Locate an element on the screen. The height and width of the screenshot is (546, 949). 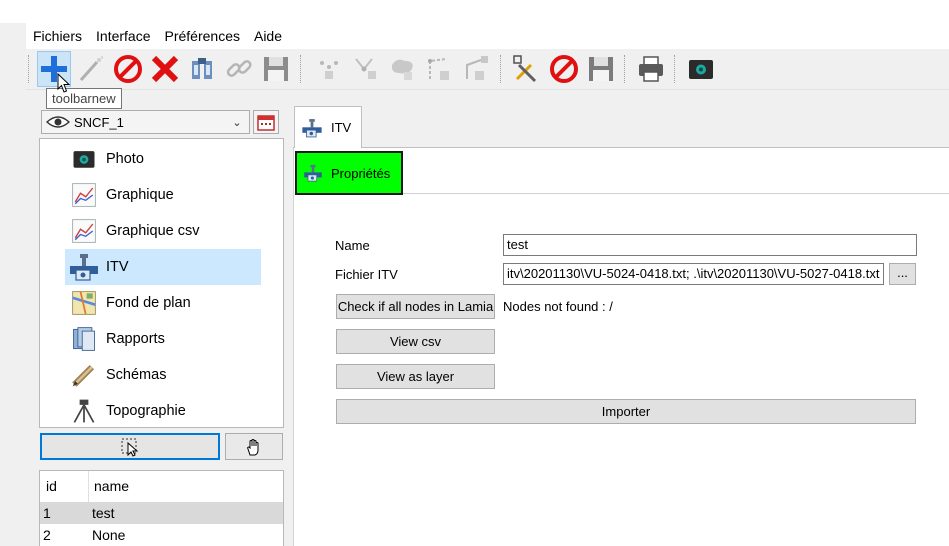
list-item-schemas: Schémas is located at coordinates (163, 375).